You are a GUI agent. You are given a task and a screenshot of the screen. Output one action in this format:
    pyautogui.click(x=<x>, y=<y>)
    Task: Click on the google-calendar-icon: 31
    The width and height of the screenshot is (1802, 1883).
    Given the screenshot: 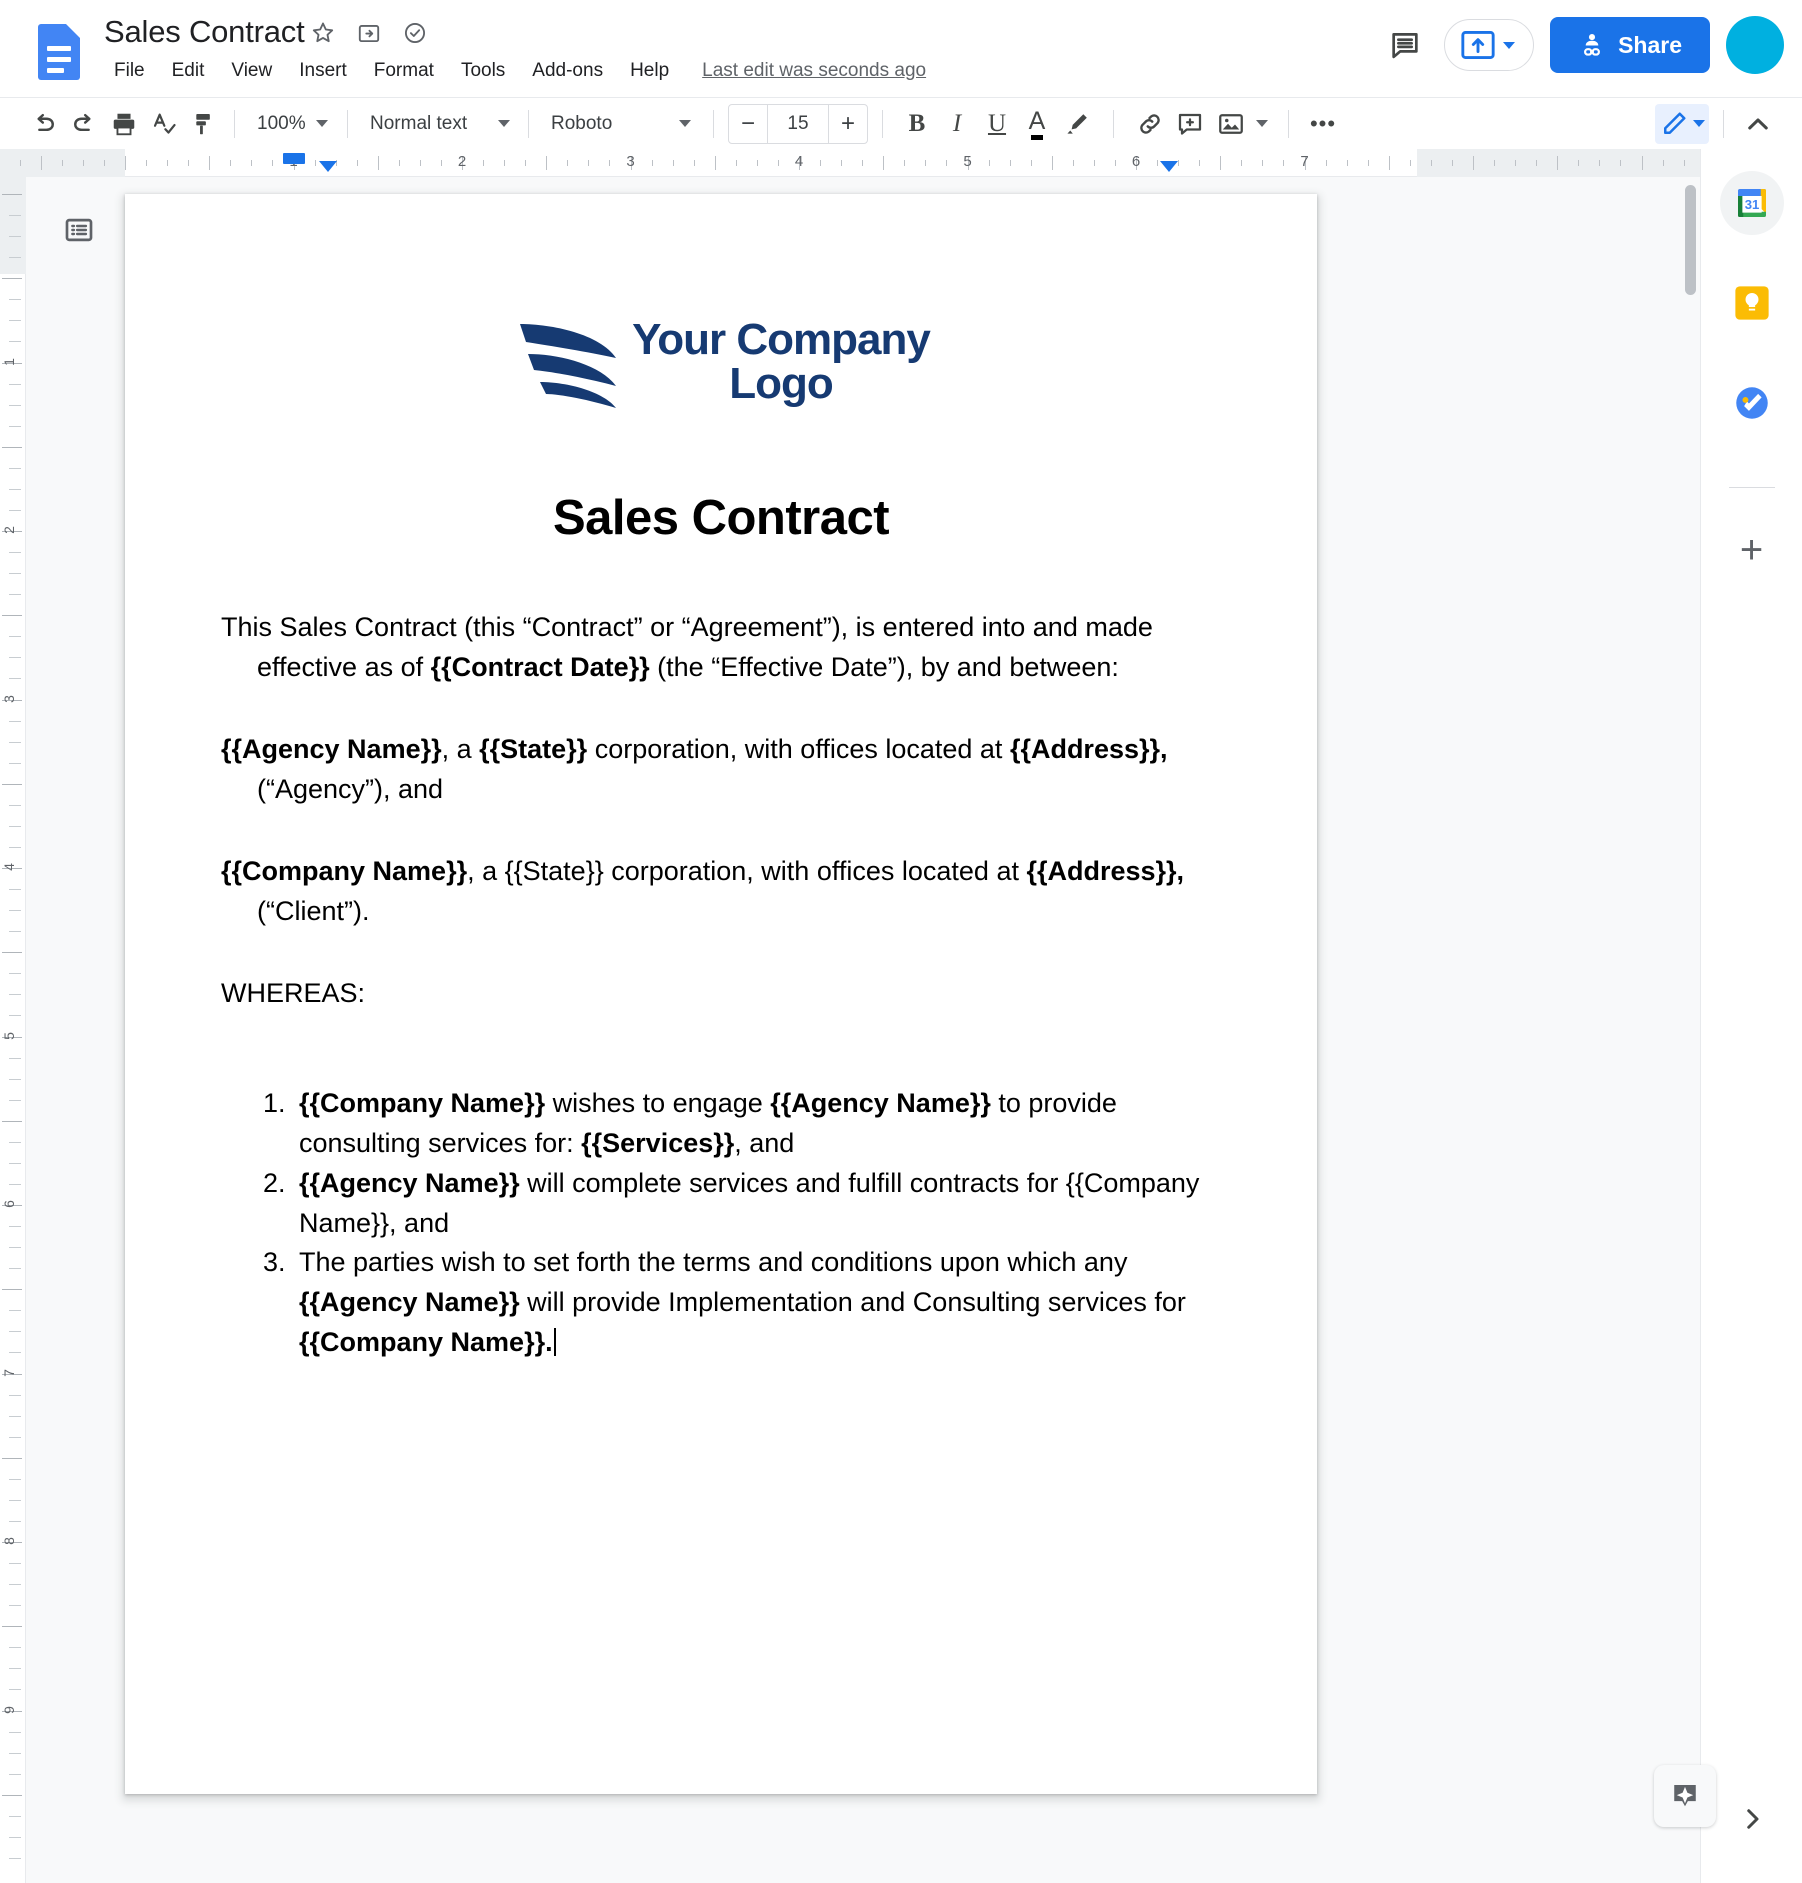 What is the action you would take?
    pyautogui.click(x=1751, y=203)
    